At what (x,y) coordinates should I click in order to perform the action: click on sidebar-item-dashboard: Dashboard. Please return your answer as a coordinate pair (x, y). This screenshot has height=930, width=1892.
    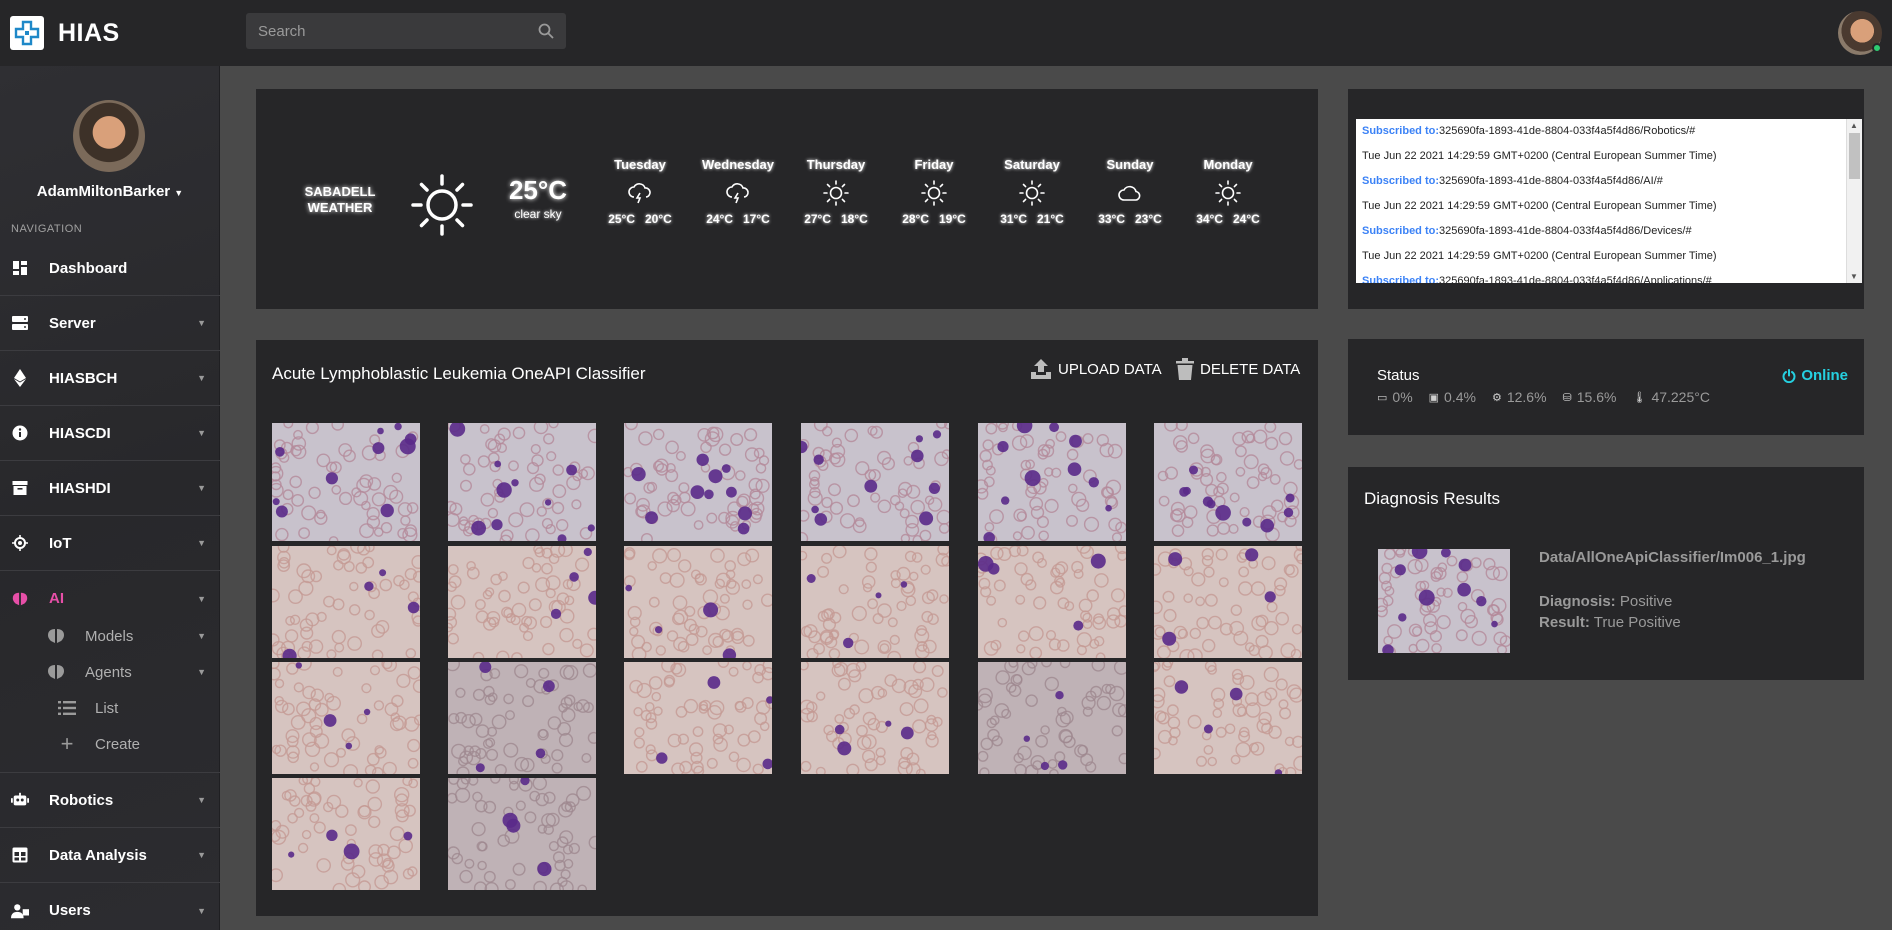
    Looking at the image, I should click on (110, 268).